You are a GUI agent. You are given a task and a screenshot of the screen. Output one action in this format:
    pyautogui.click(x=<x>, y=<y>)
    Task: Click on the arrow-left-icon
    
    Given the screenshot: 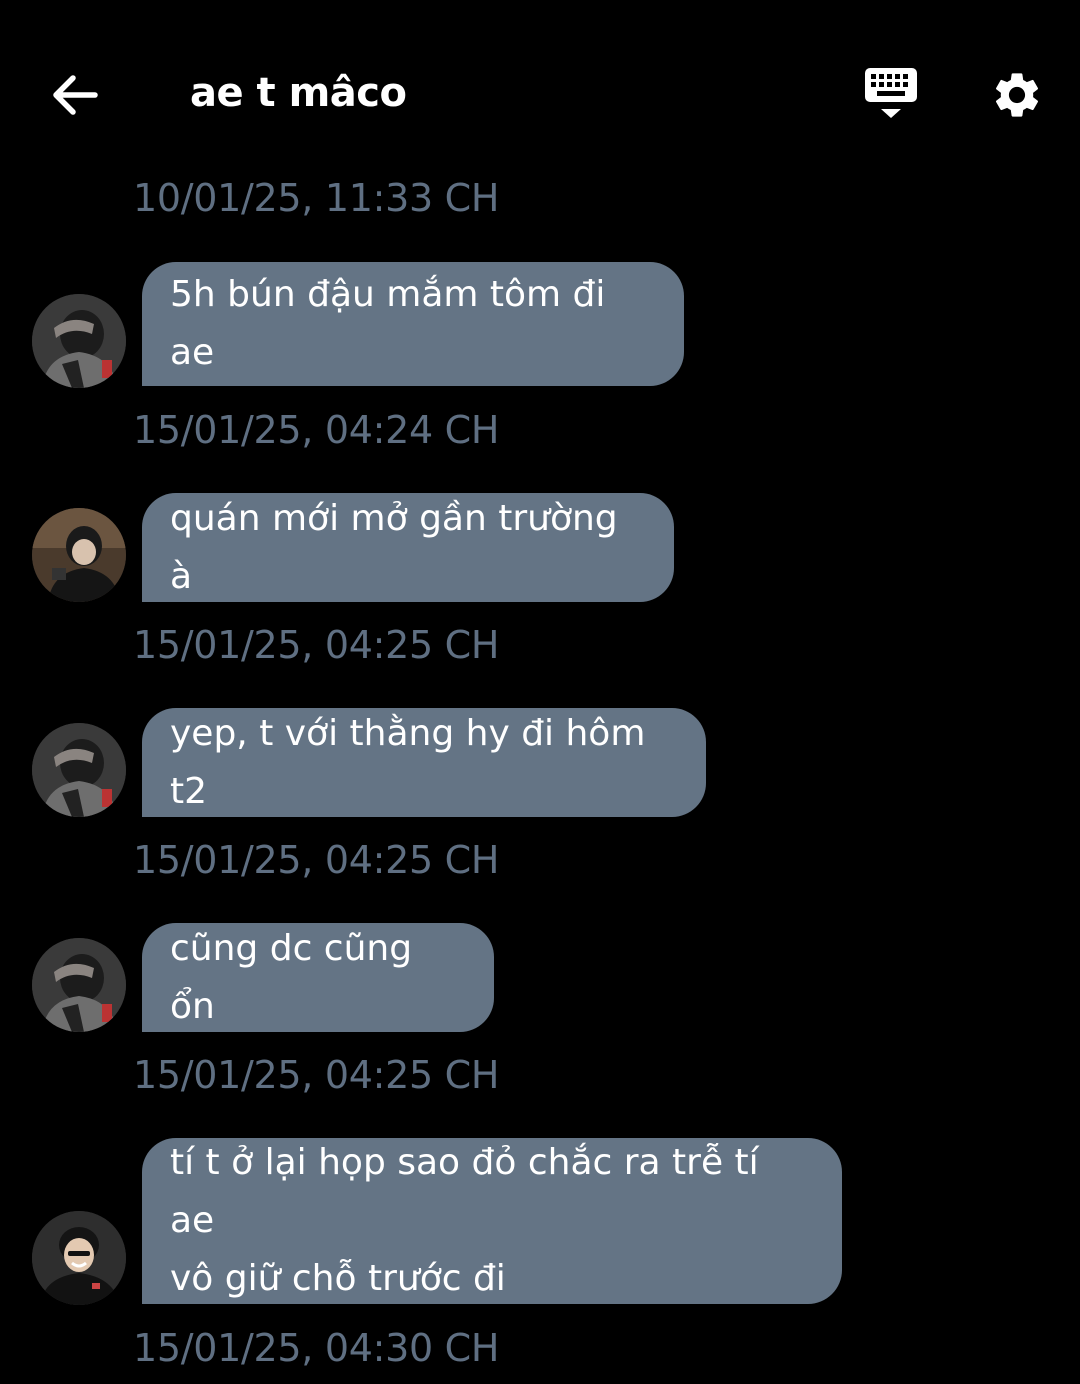 What is the action you would take?
    pyautogui.click(x=75, y=95)
    